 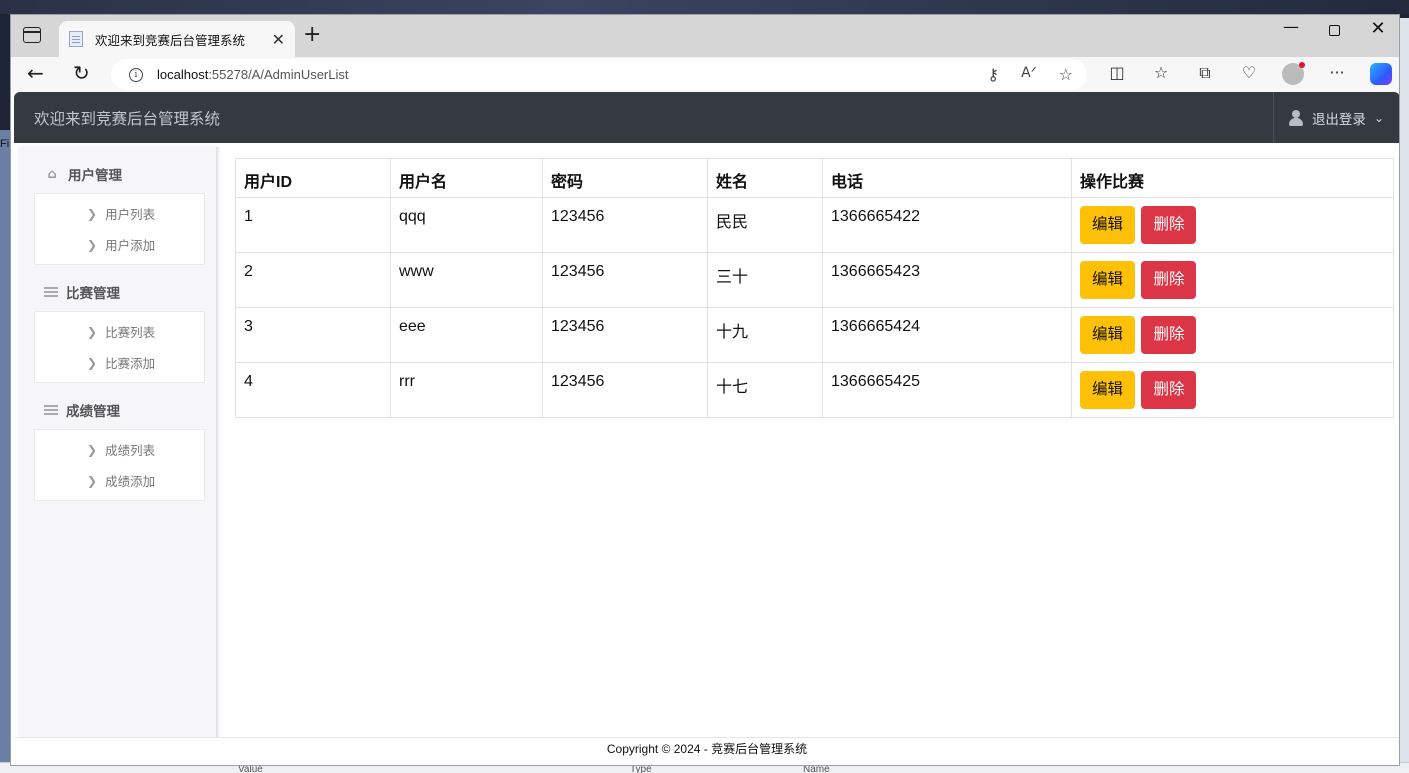 I want to click on sidebar-item-label: 成绩添加, so click(x=130, y=481).